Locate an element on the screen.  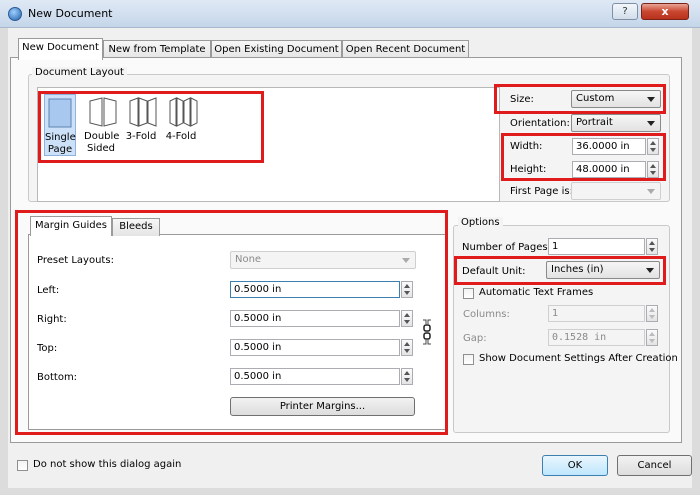
height-stepper is located at coordinates (653, 169).